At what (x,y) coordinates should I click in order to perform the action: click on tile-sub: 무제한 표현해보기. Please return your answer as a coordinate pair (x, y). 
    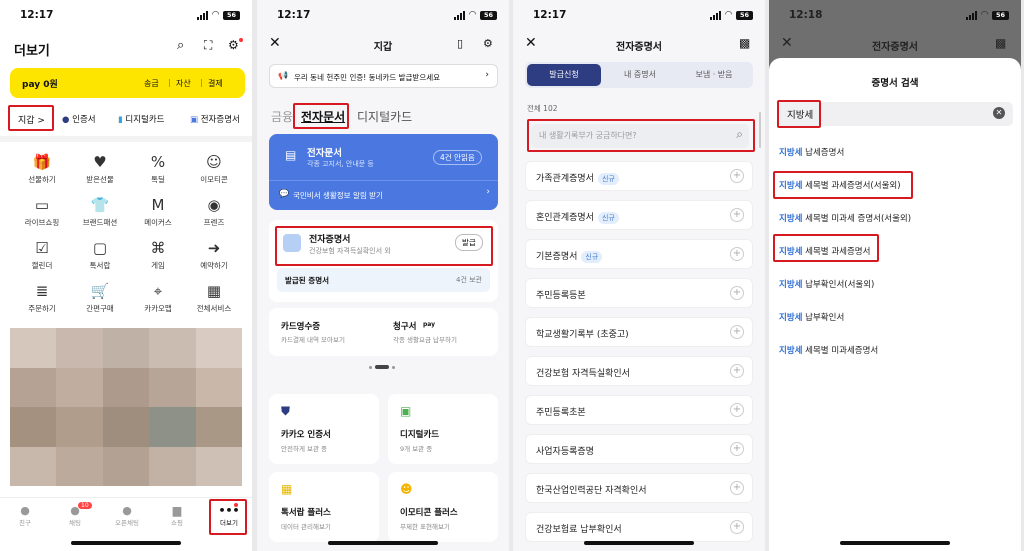
    Looking at the image, I should click on (425, 527).